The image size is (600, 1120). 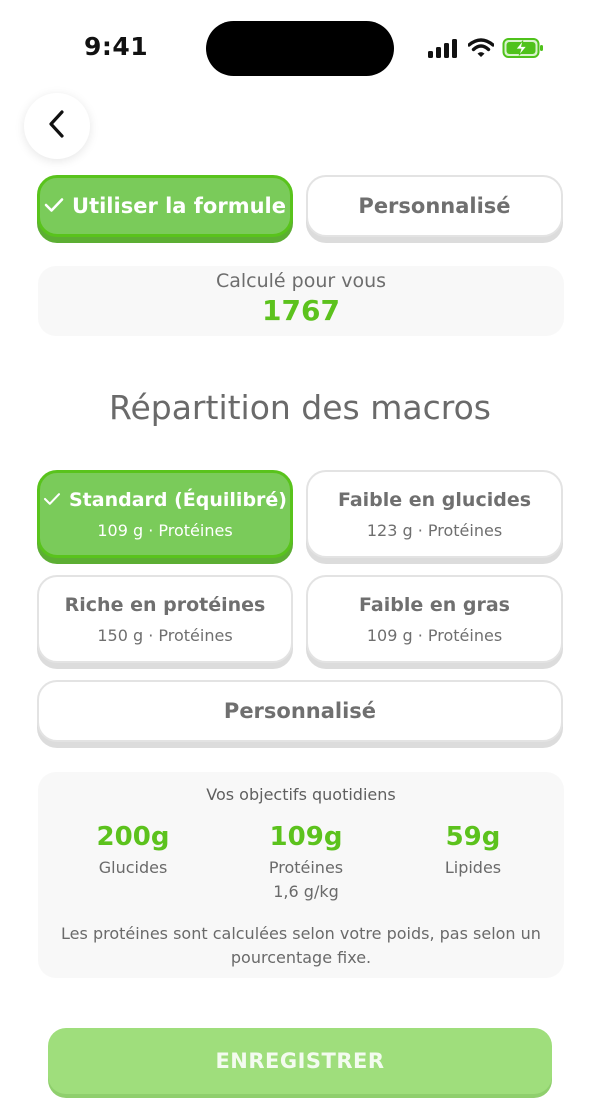 What do you see at coordinates (165, 619) in the screenshot?
I see `macro-option-high-protein: Riche en protéines 150 g · Protéines` at bounding box center [165, 619].